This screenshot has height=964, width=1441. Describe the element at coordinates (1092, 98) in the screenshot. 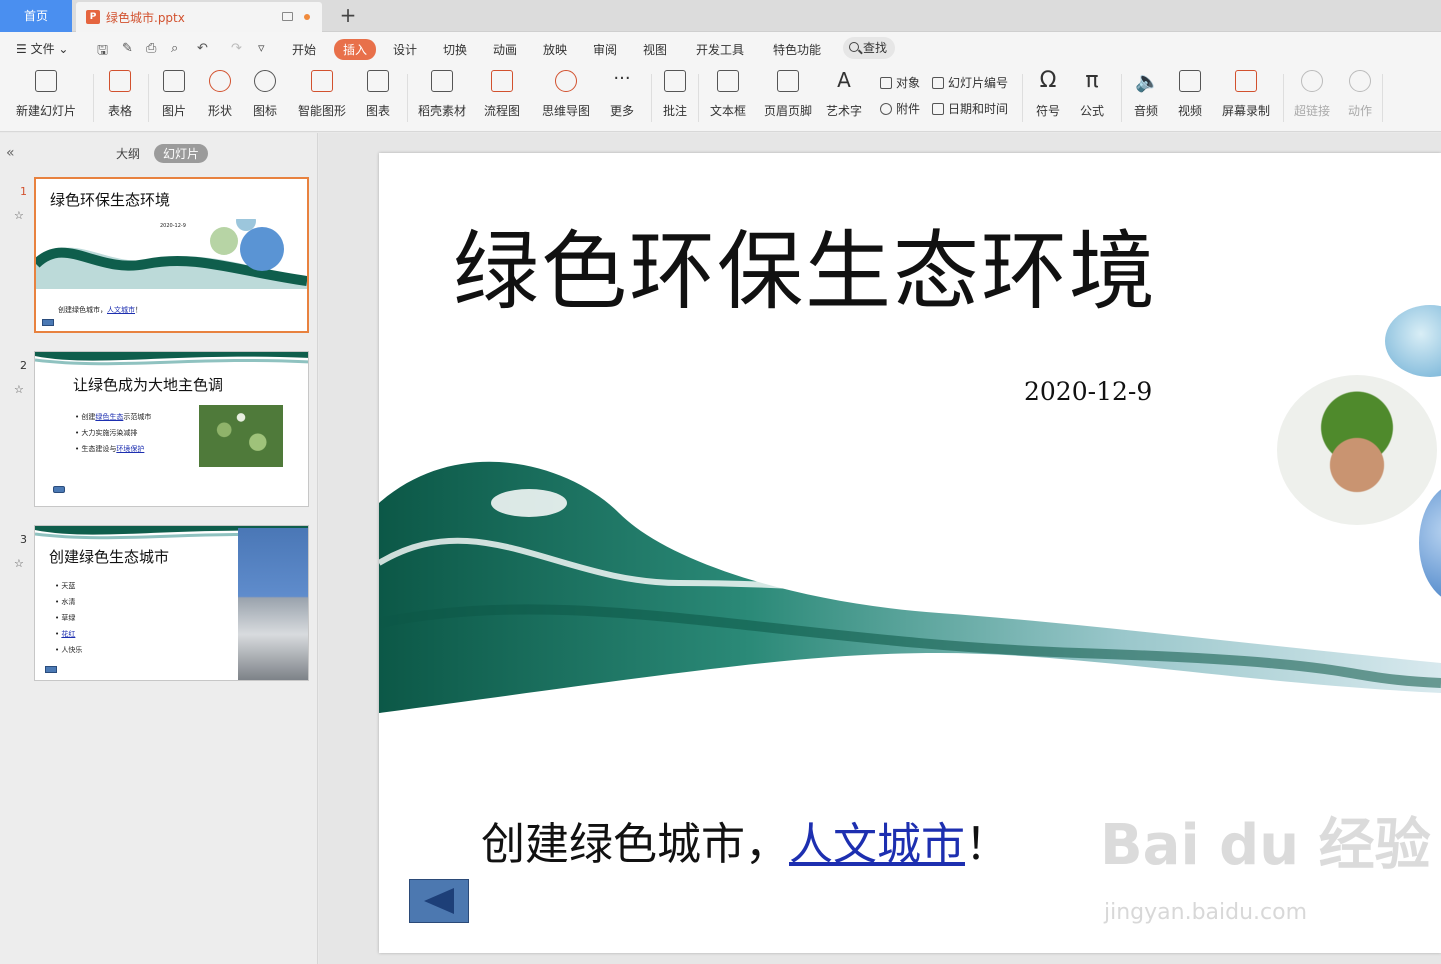

I see `formula-button: π 公式` at that location.